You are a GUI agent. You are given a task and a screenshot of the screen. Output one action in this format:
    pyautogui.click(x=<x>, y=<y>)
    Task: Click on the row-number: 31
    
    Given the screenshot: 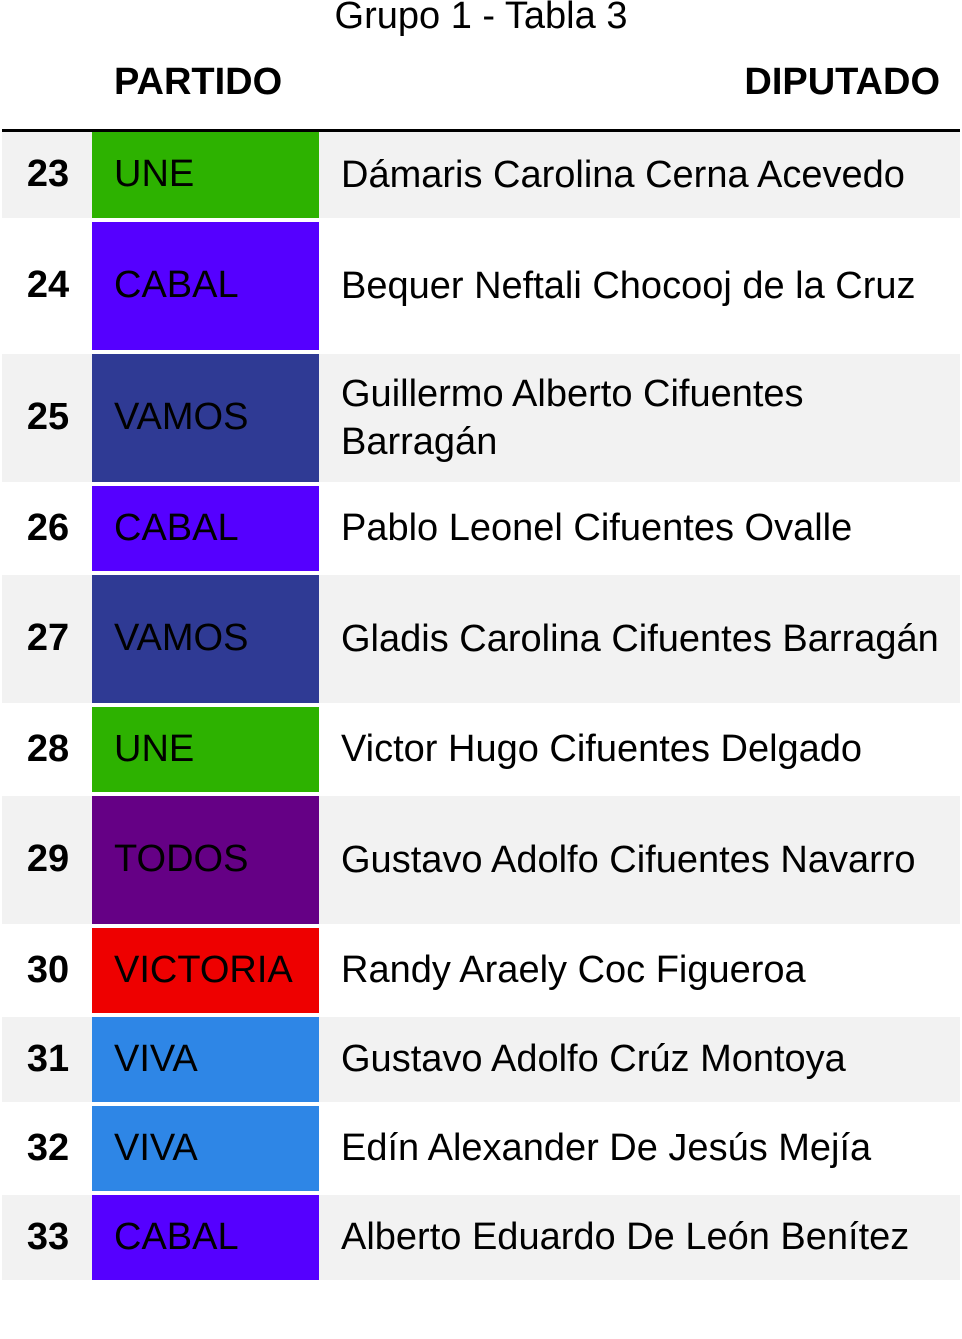 What is the action you would take?
    pyautogui.click(x=47, y=1059)
    